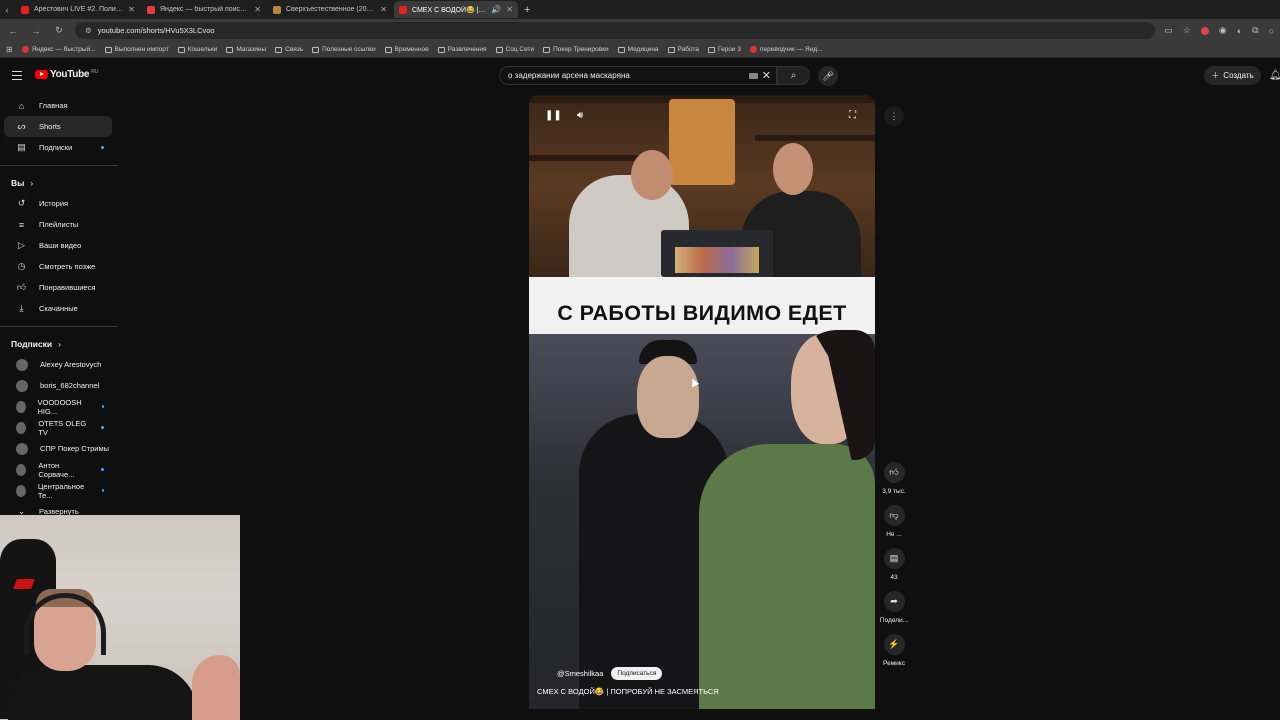 The height and width of the screenshot is (720, 1280). I want to click on keyboard-icon, so click(753, 76).